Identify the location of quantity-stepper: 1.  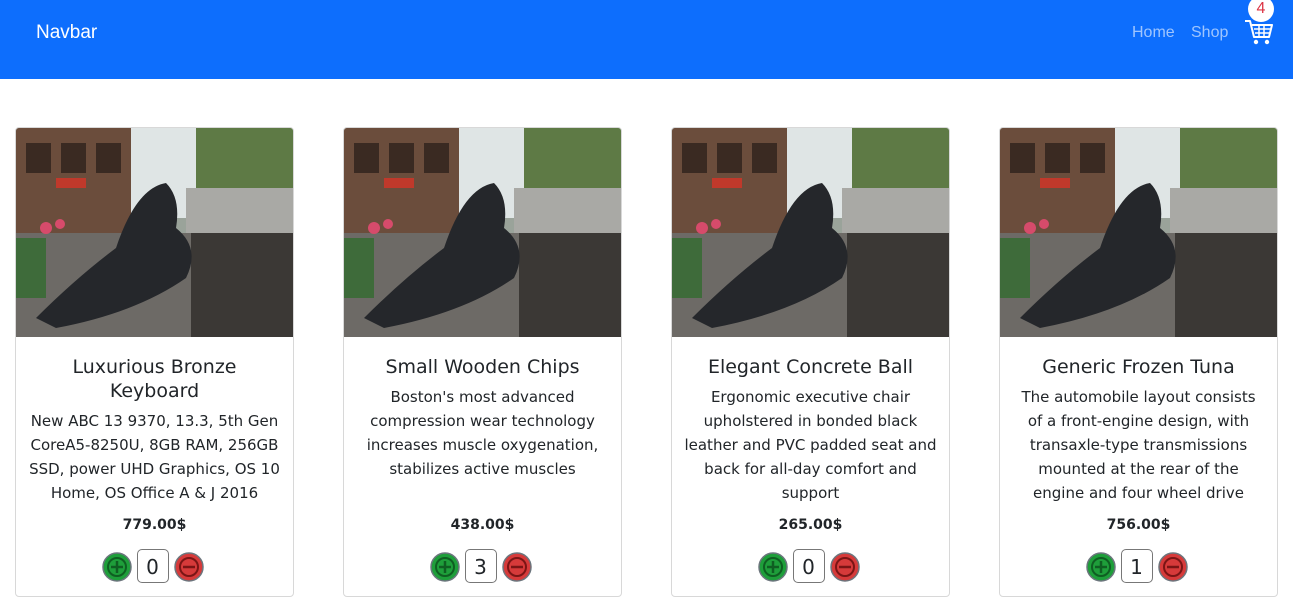
(1138, 566).